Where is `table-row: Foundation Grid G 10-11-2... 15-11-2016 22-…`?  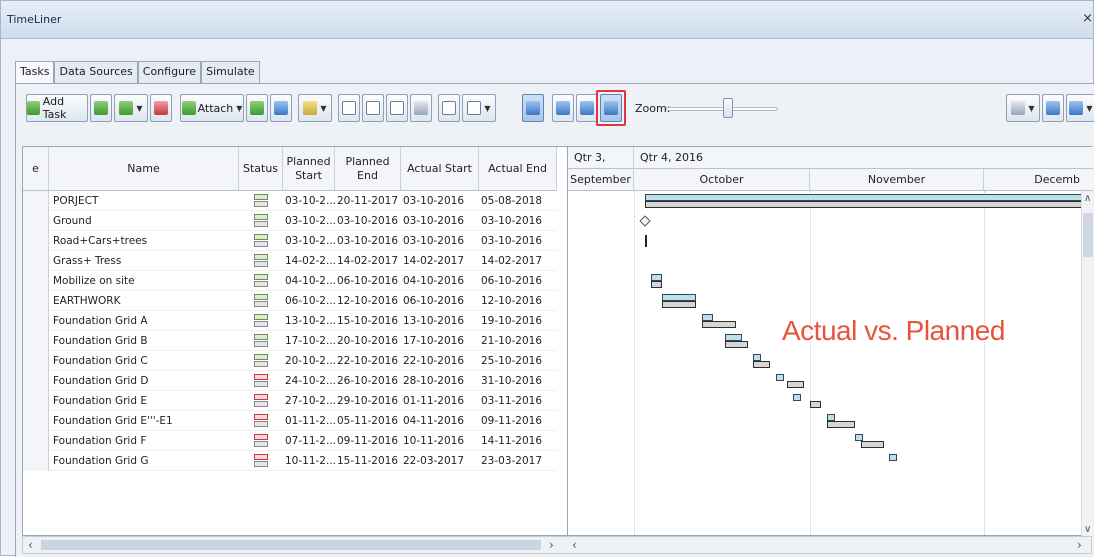 table-row: Foundation Grid G 10-11-2... 15-11-2016 22-… is located at coordinates (290, 461).